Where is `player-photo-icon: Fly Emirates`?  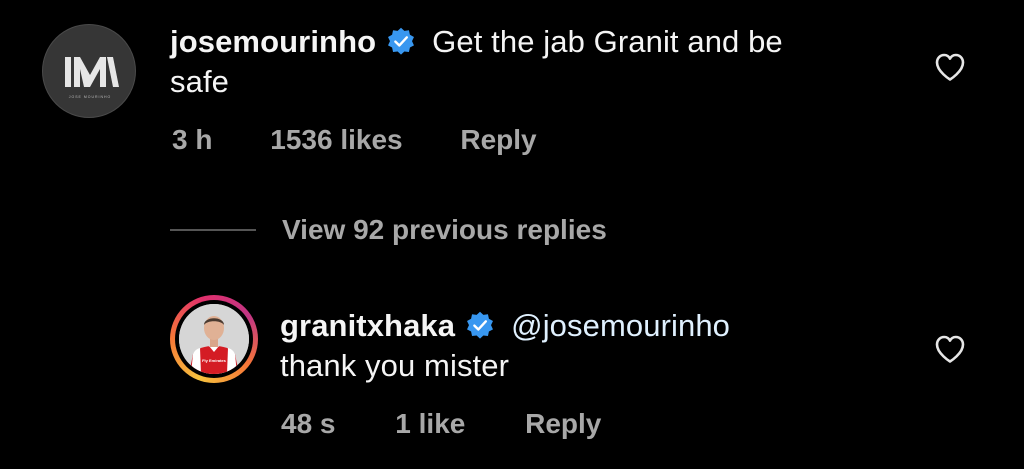 player-photo-icon: Fly Emirates is located at coordinates (214, 339).